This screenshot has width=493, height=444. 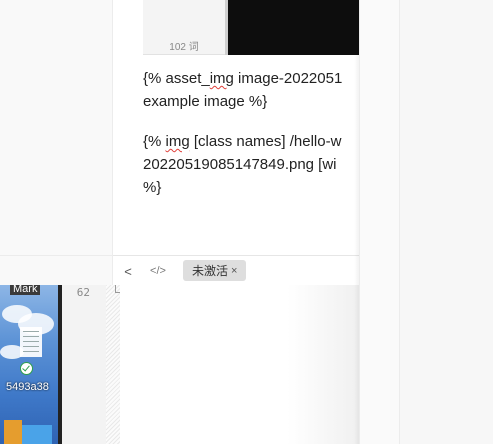 I want to click on paragraph-text: {% asset_, so click(x=176, y=78).